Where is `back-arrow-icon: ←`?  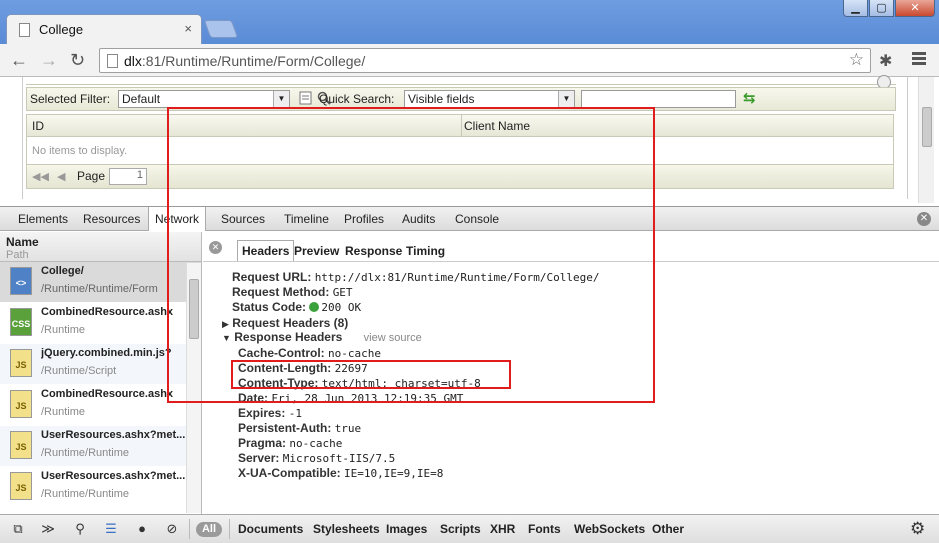
back-arrow-icon: ← is located at coordinates (19, 60).